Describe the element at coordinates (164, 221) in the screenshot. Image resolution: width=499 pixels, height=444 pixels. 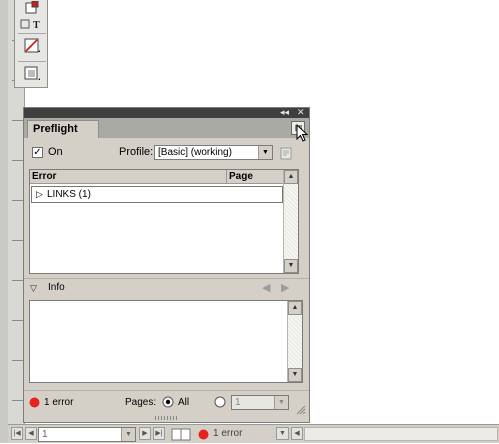
I see `error-list: Error Page ▷ LINKS (1) ▲ ▼` at that location.